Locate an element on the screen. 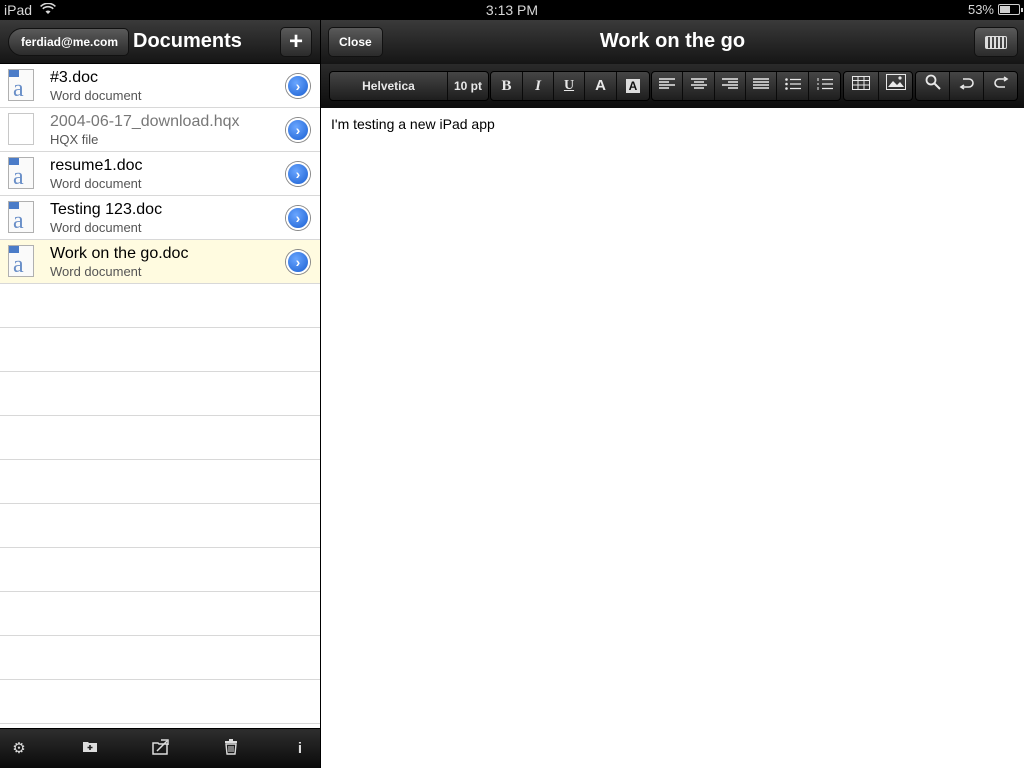  format-toolbar: Helvetica 10 pt B I U A A is located at coordinates (672, 86).